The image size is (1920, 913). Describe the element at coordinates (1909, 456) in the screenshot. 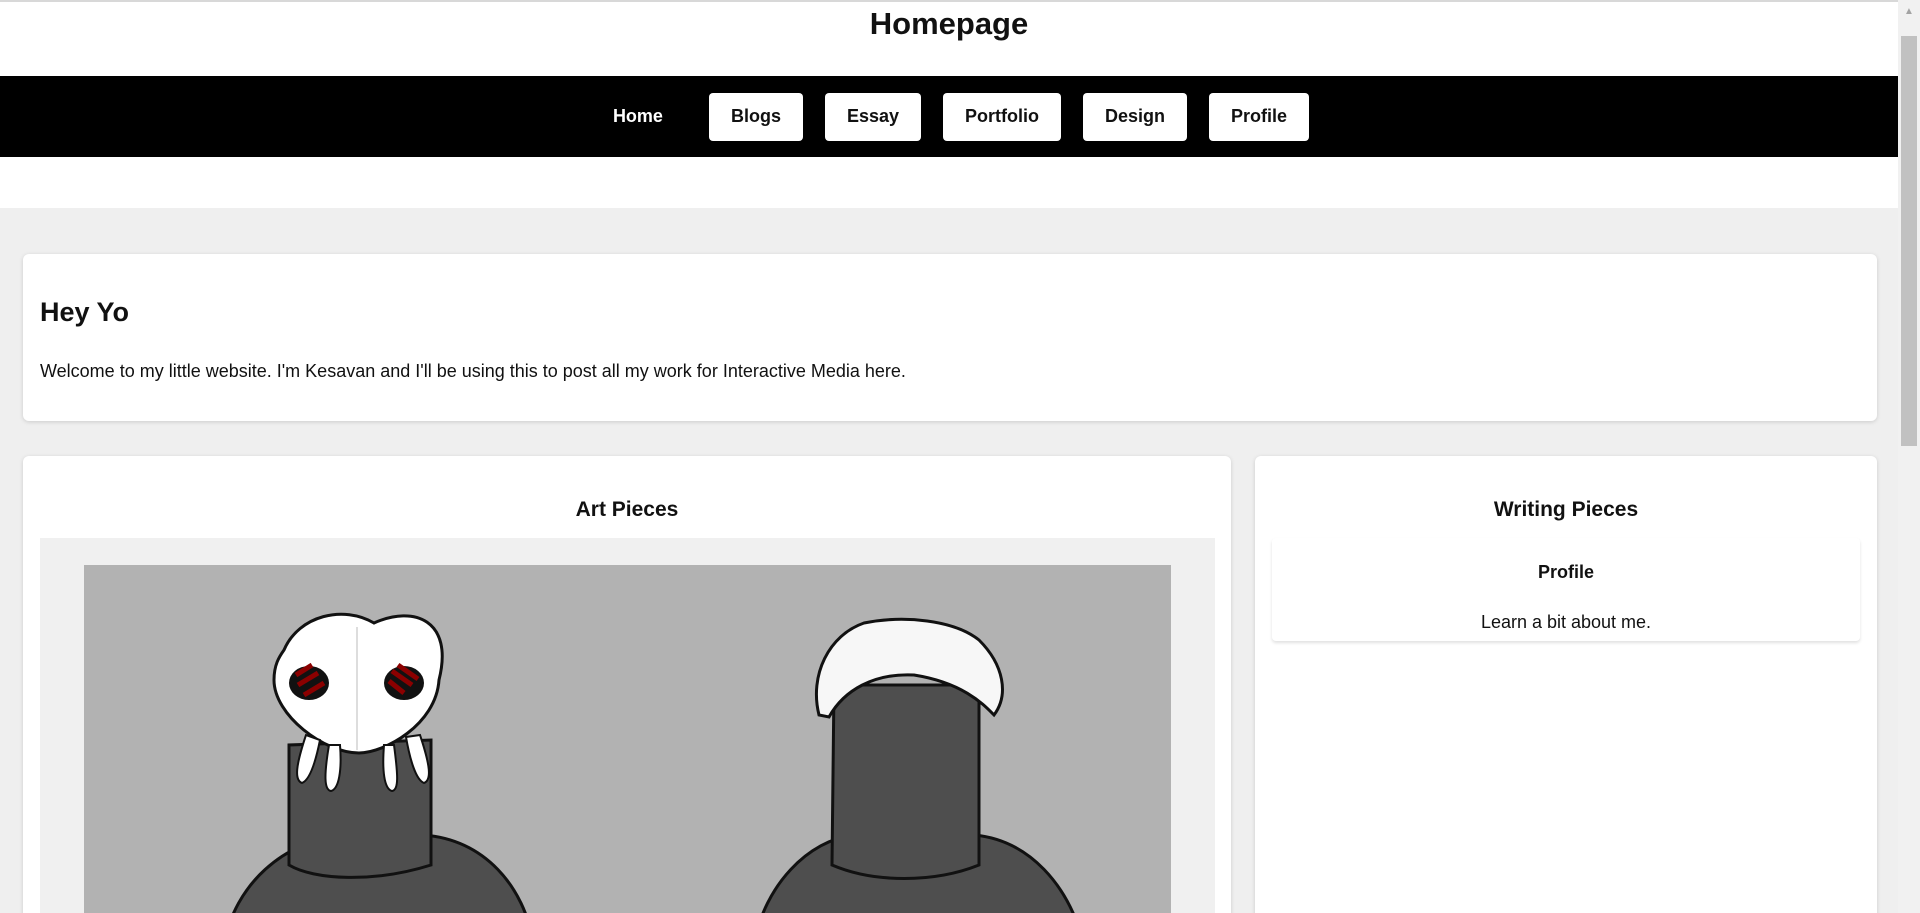

I see `vertical-scrollbar: ▲` at that location.